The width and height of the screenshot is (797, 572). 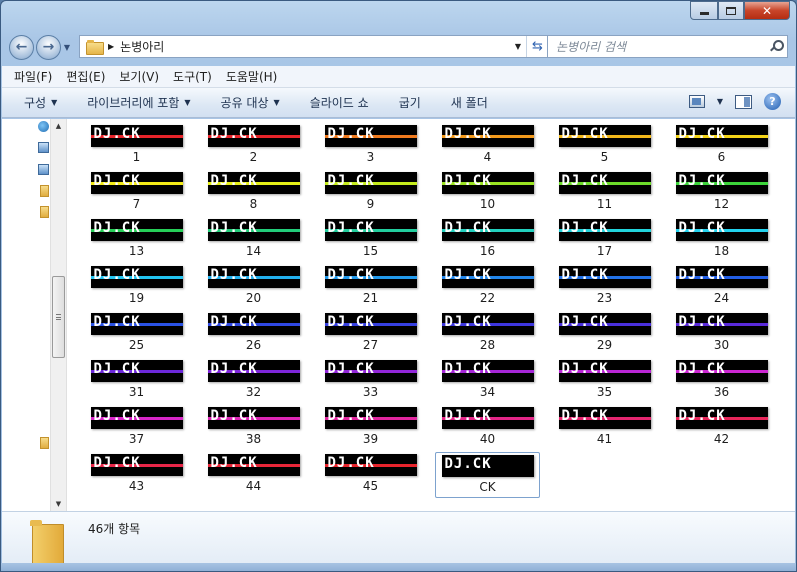 What do you see at coordinates (487, 204) in the screenshot?
I see `file-name: 10` at bounding box center [487, 204].